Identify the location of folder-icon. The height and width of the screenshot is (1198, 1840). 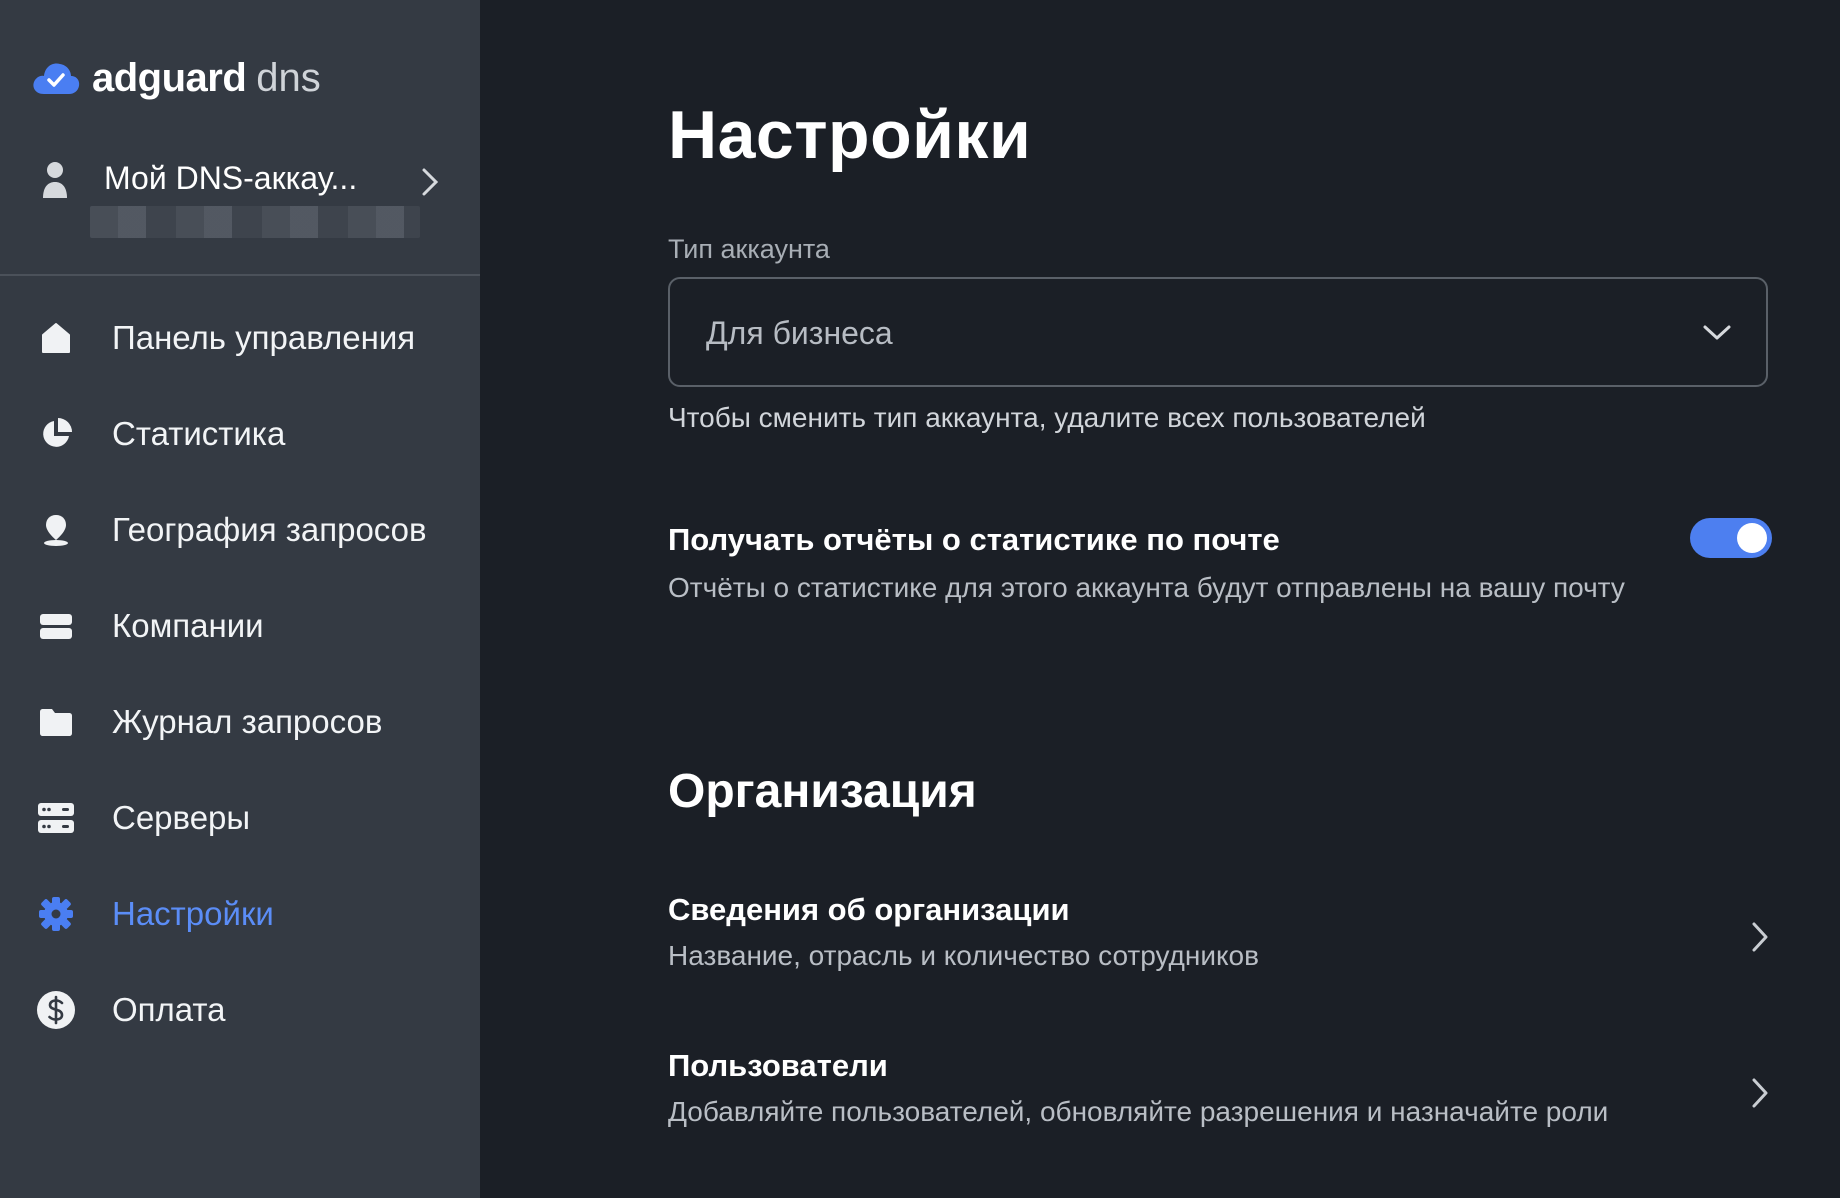
(56, 722).